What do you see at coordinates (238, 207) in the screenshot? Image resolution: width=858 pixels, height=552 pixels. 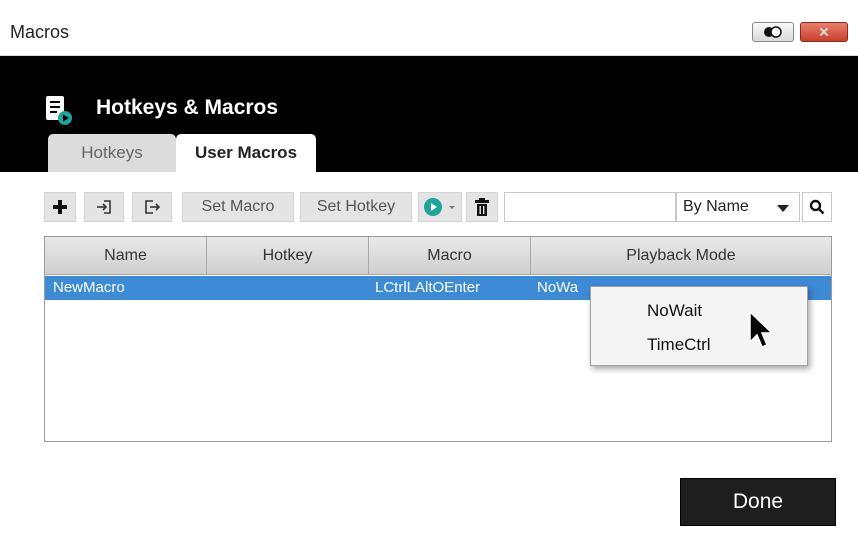 I see `set-macro-button: Set Macro` at bounding box center [238, 207].